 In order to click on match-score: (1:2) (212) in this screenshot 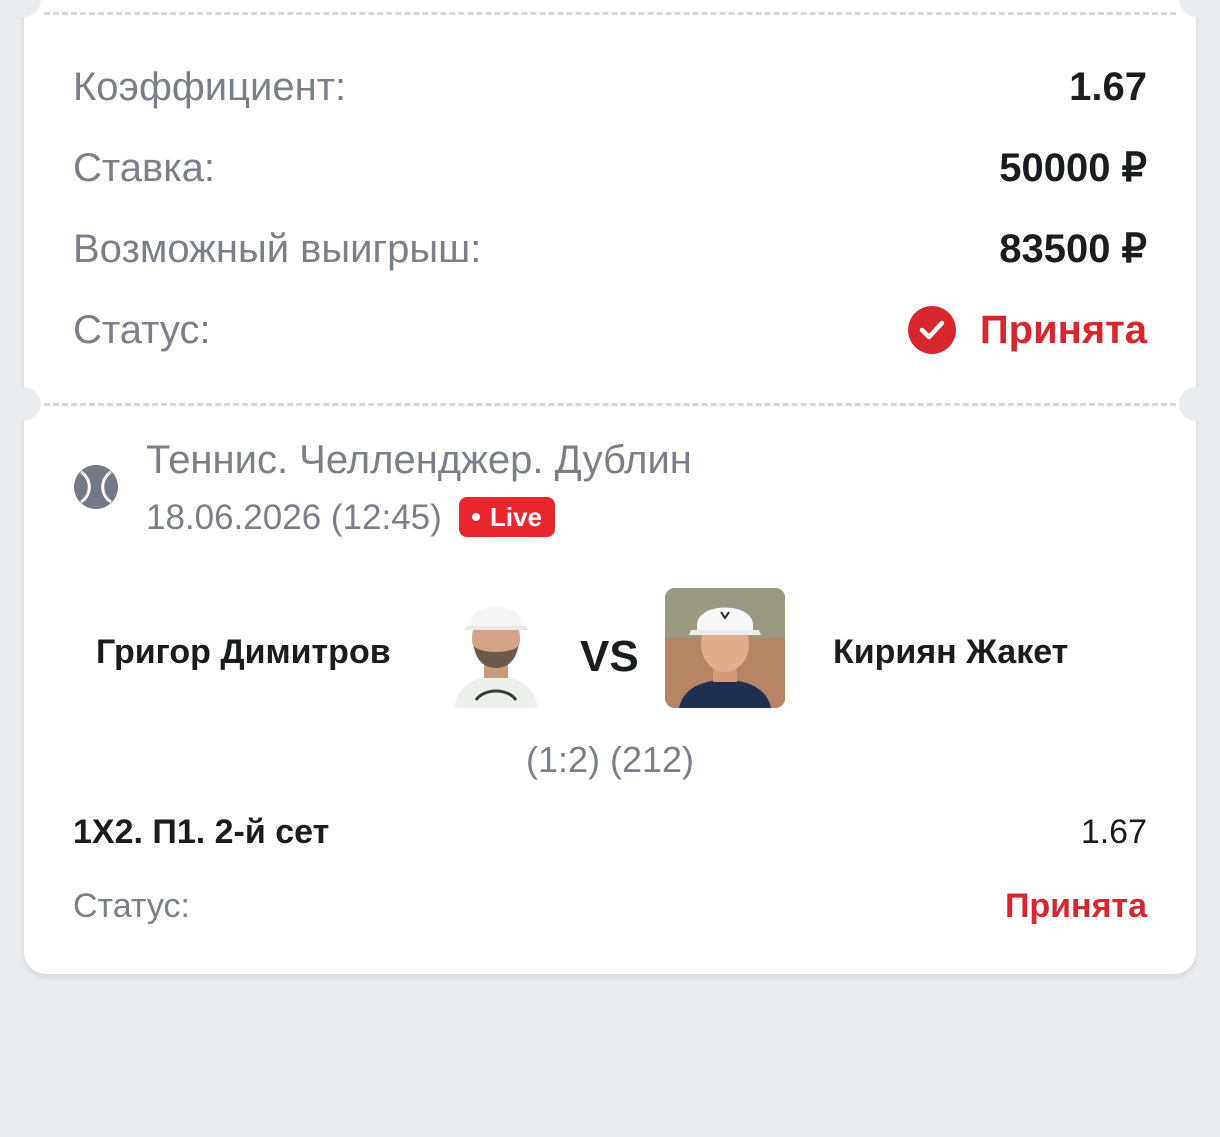, I will do `click(610, 759)`.